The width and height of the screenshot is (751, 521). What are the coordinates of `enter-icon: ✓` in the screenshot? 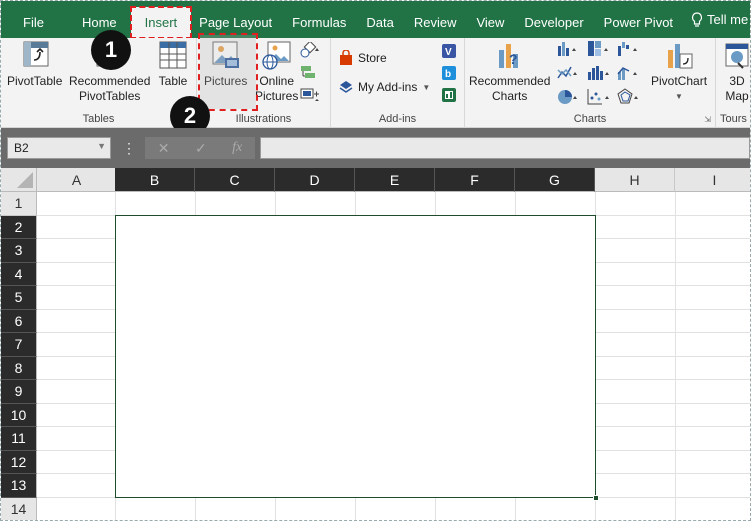 It's located at (201, 148).